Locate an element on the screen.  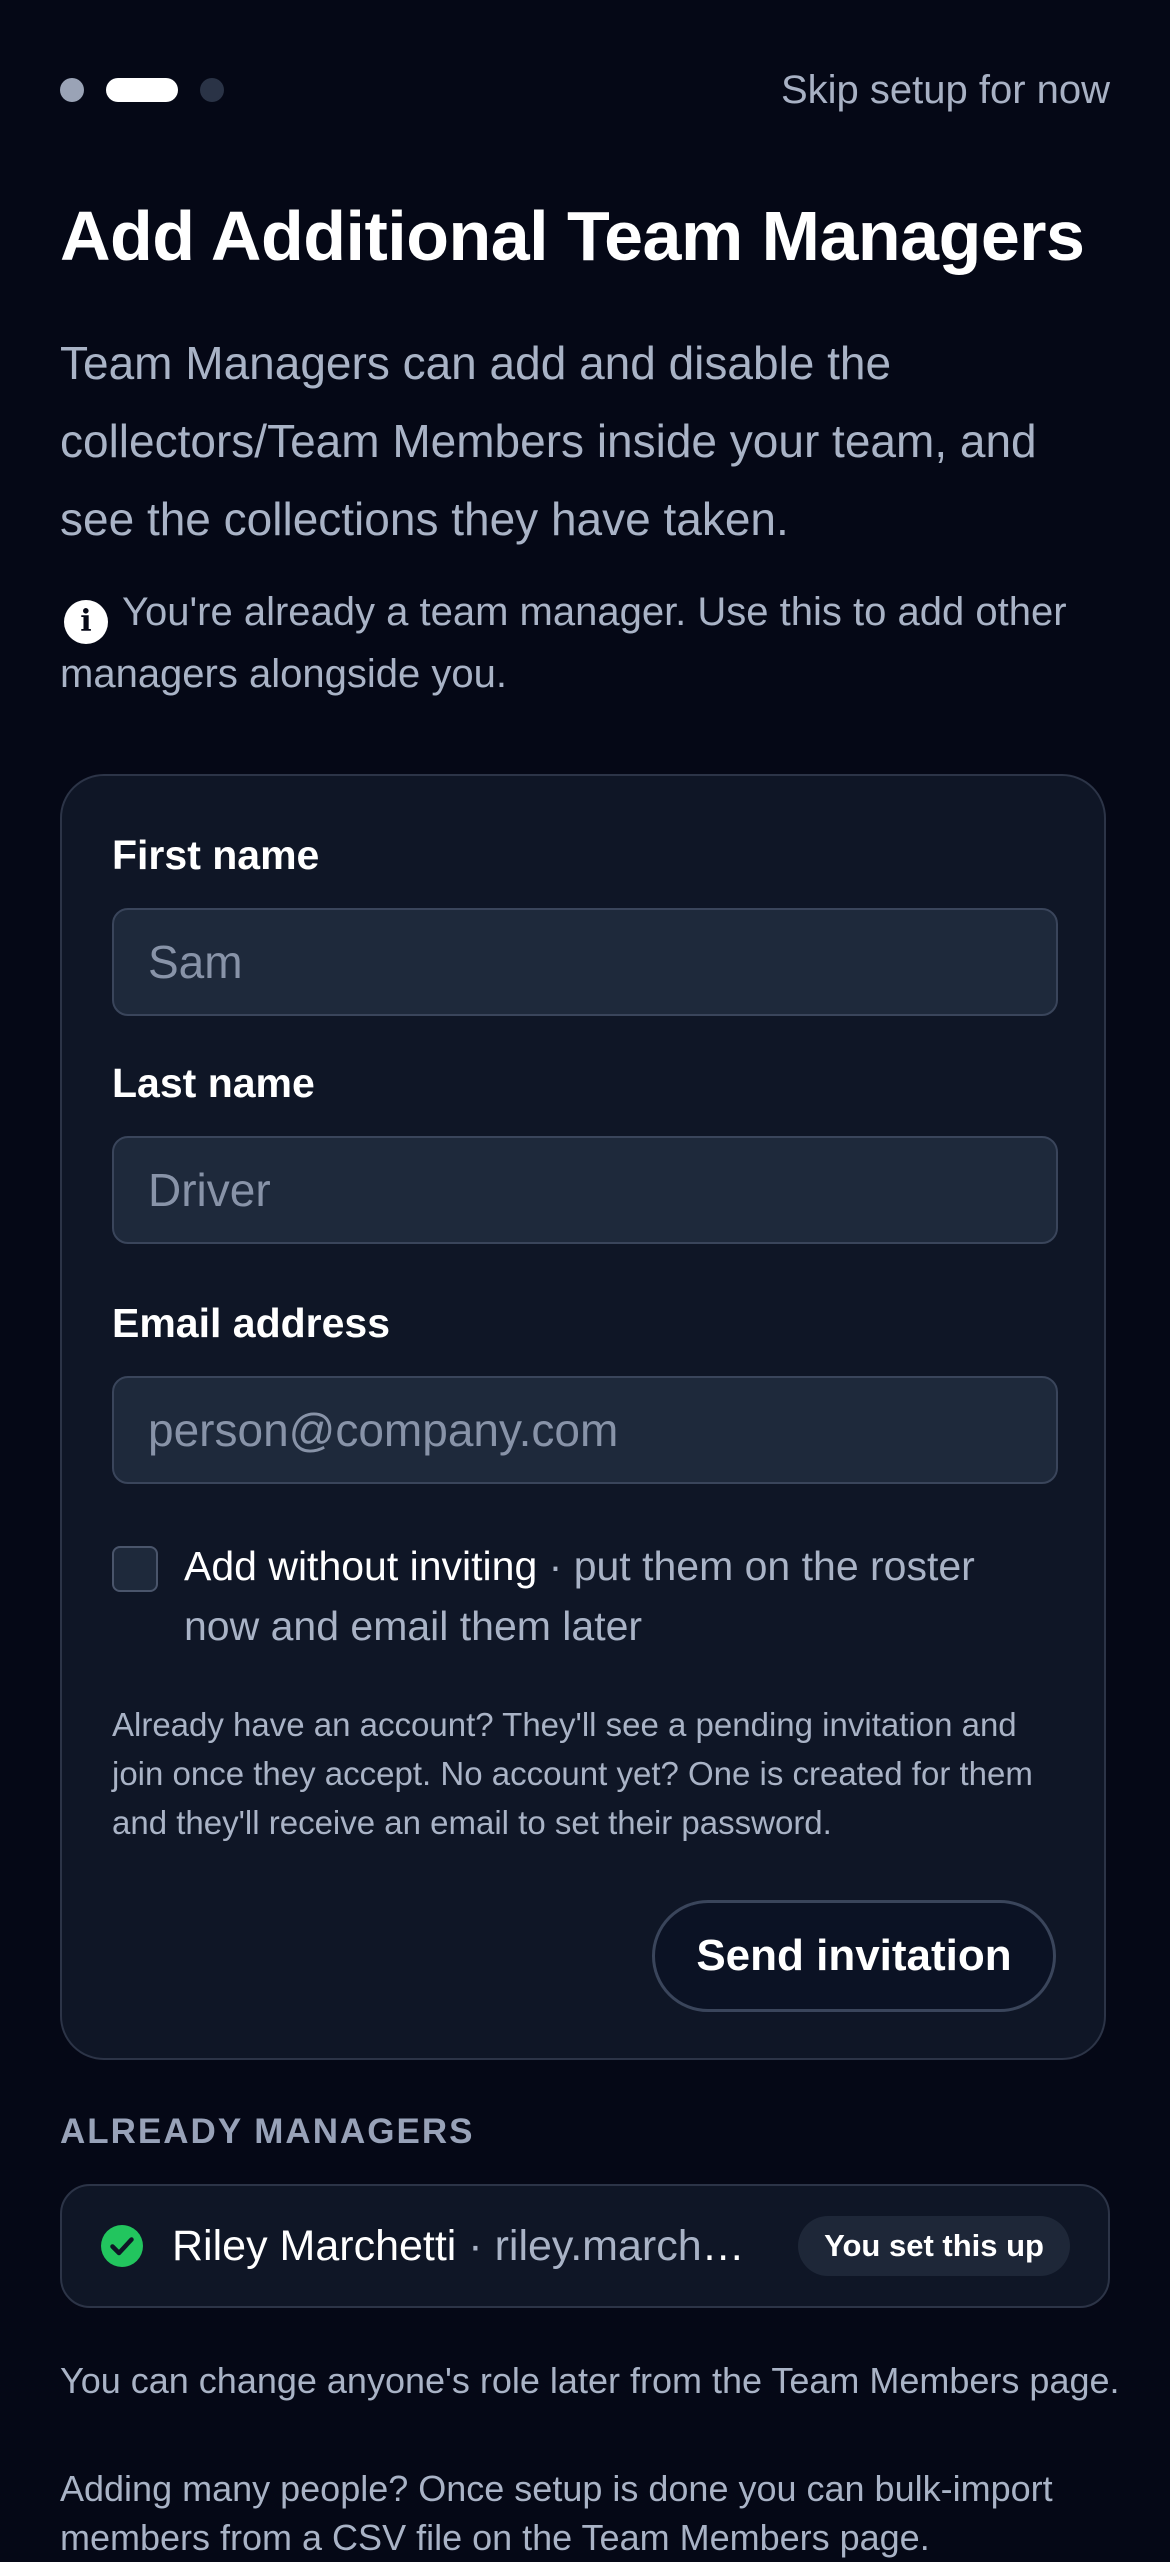
step-indicator is located at coordinates (142, 90).